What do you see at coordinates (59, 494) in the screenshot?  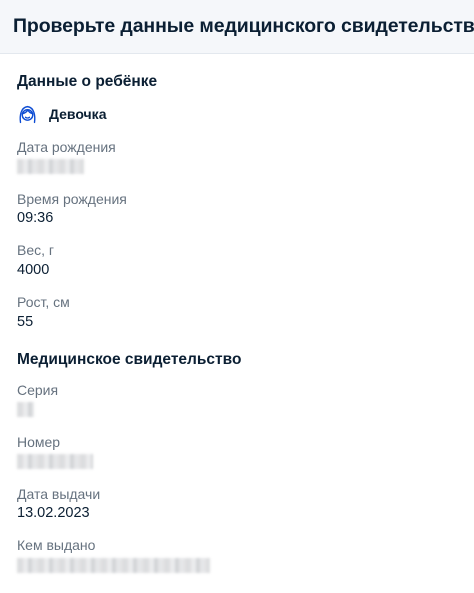 I see `issue-date-label: Дата выдачи` at bounding box center [59, 494].